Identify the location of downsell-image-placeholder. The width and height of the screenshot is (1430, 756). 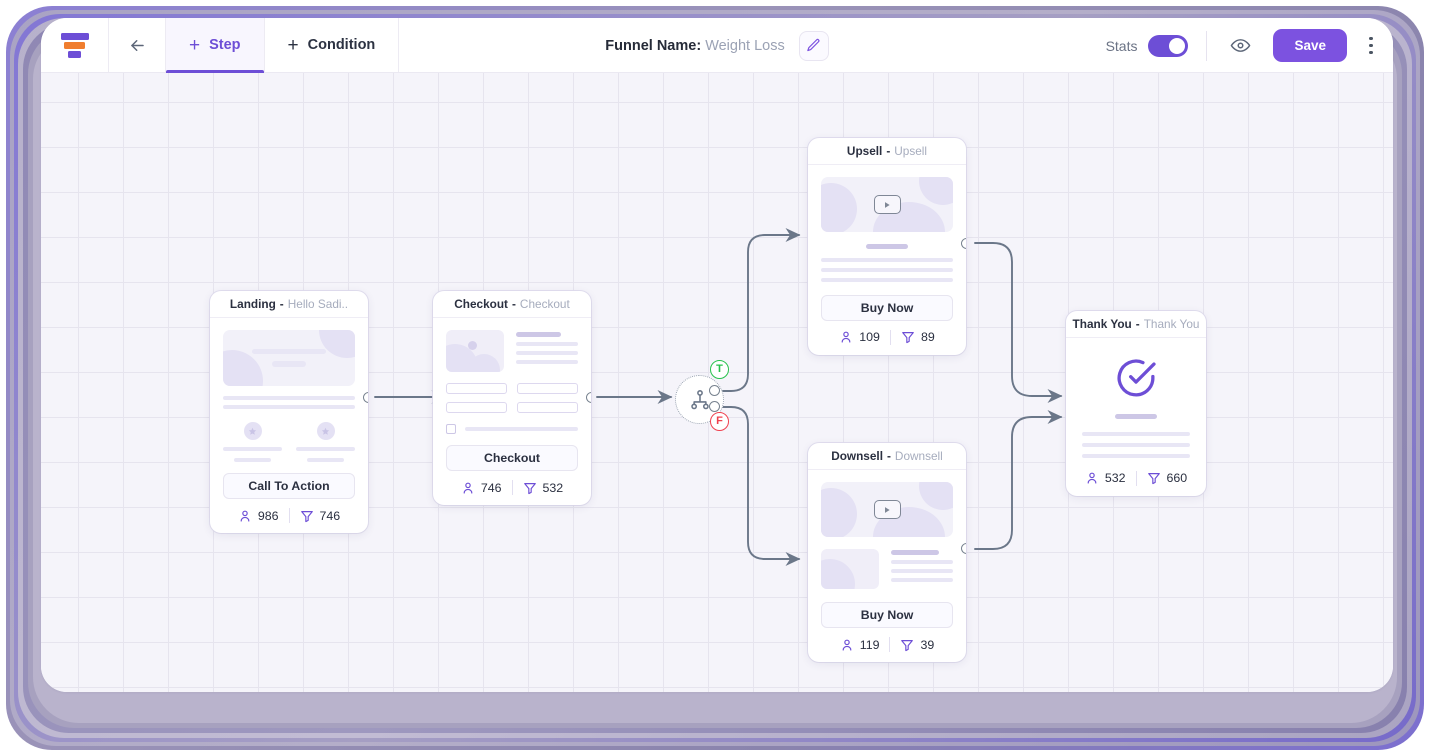
(850, 569).